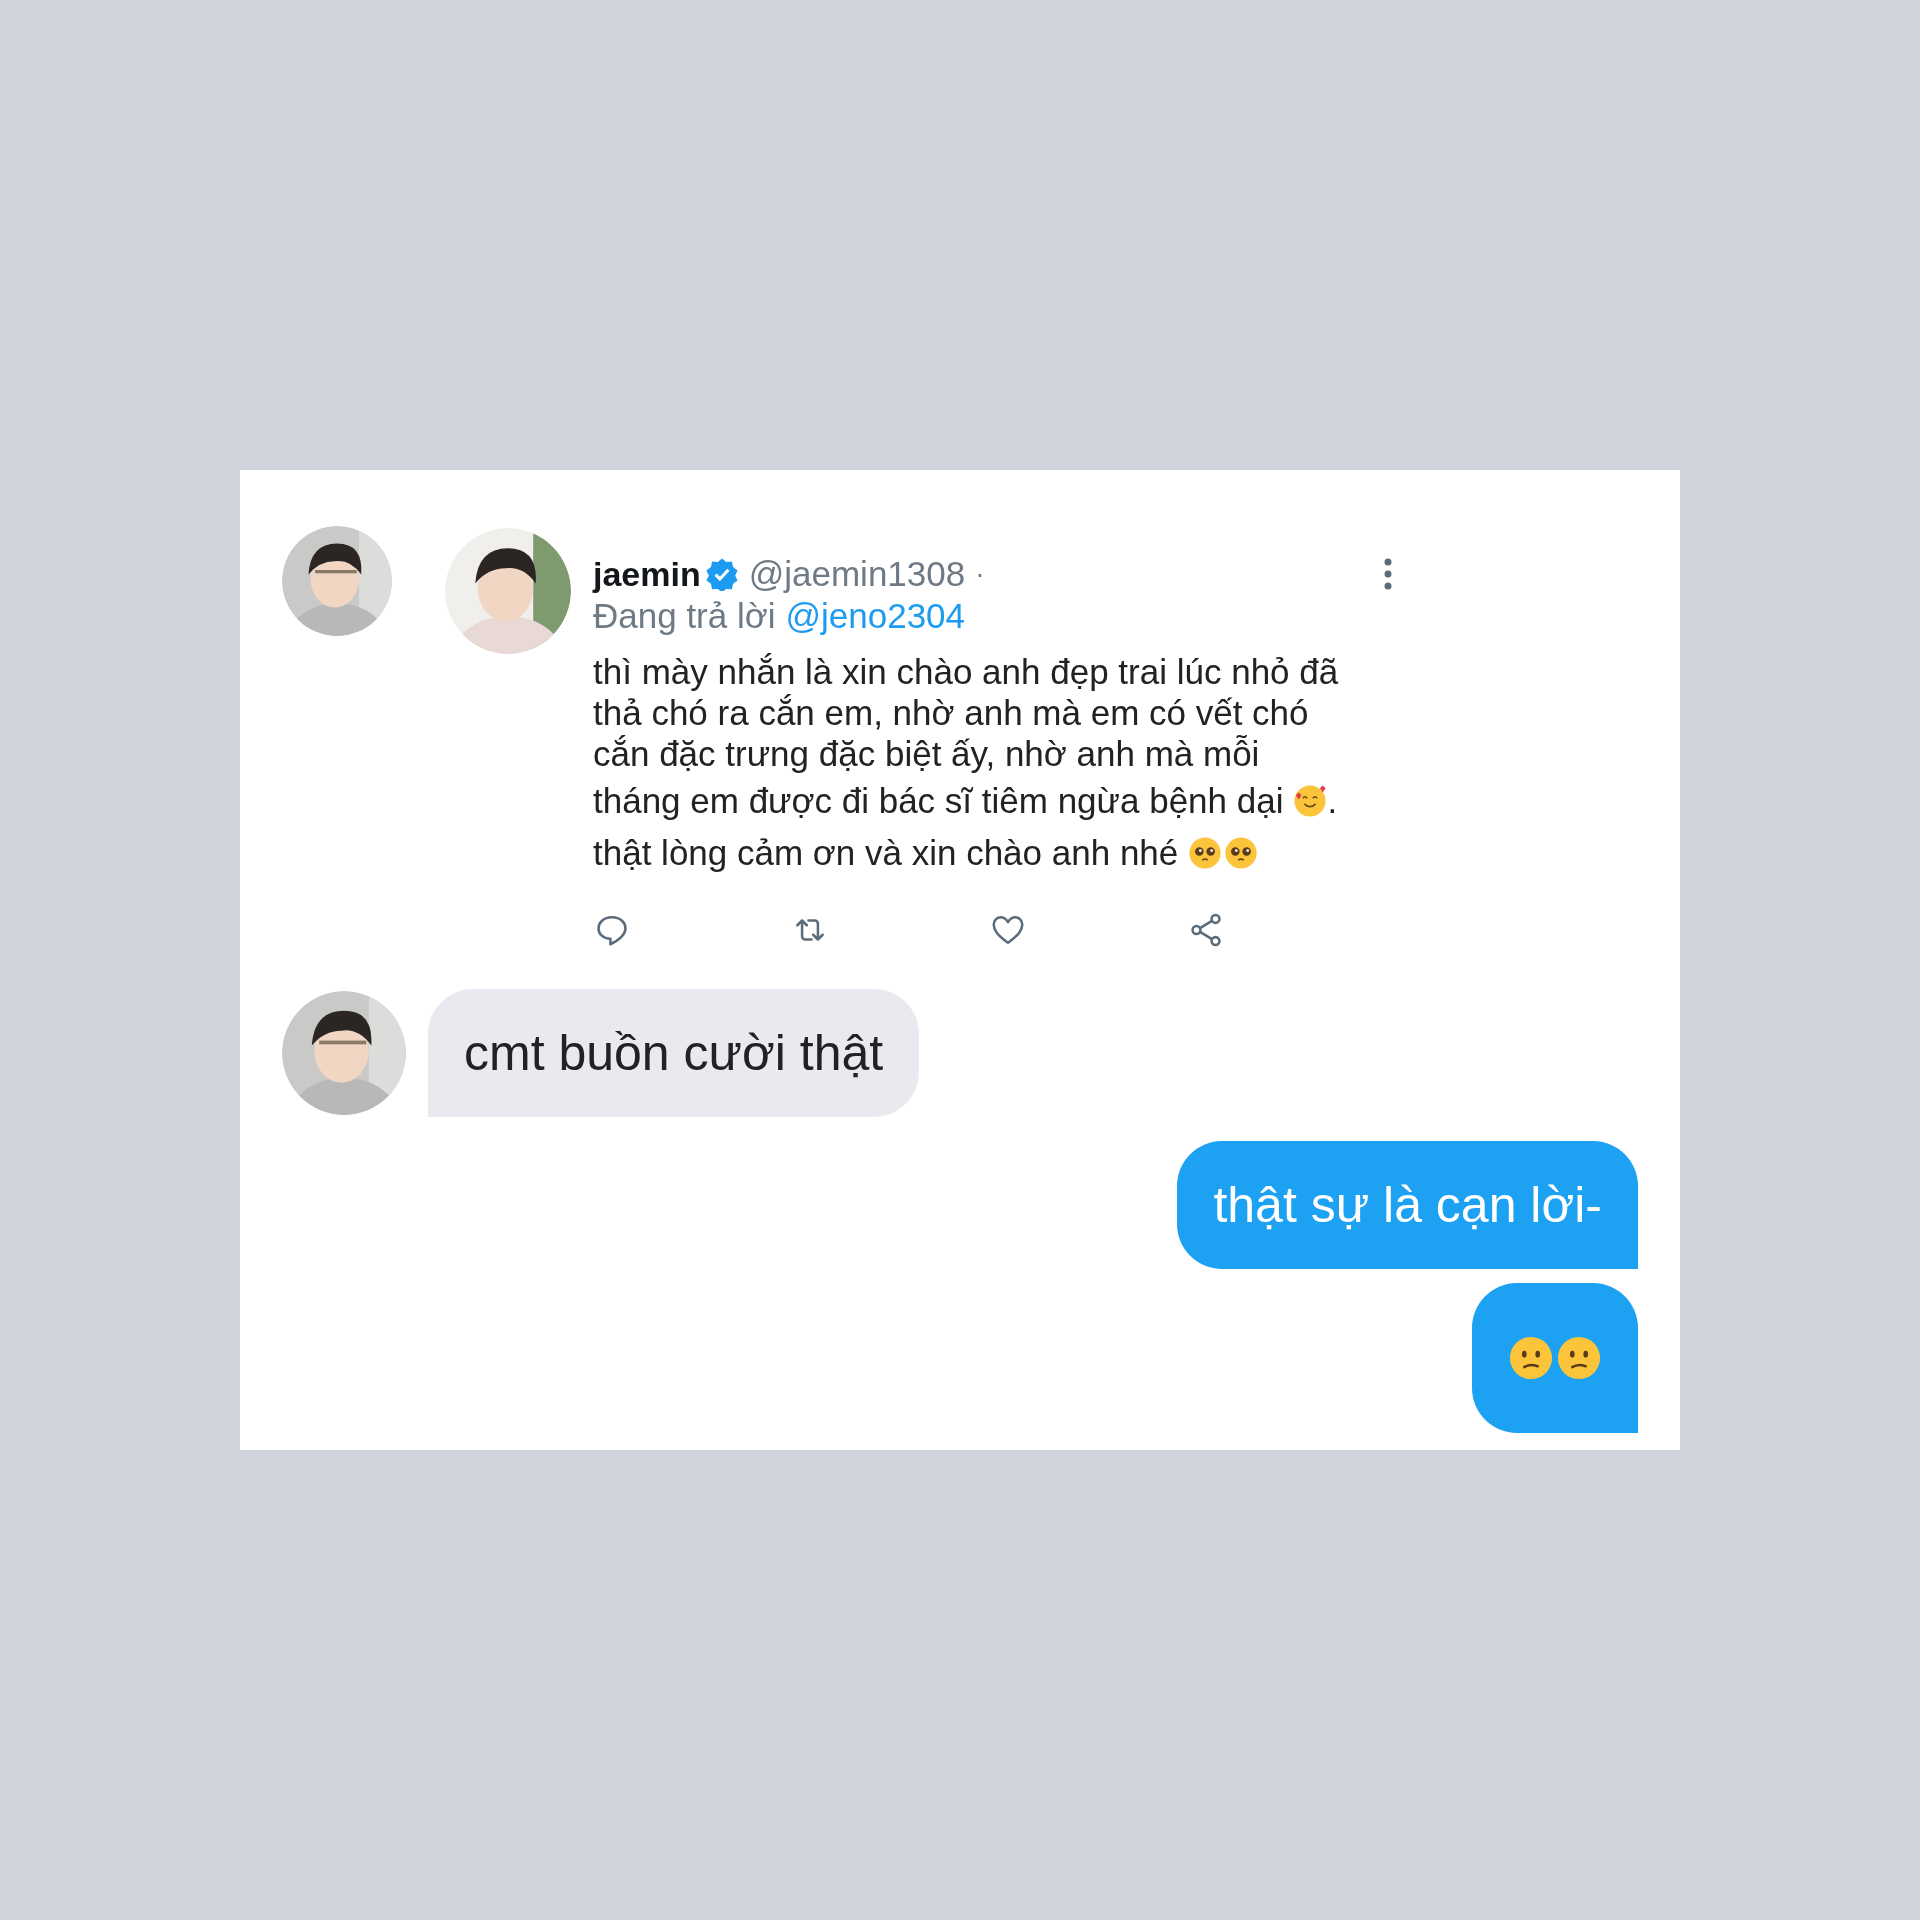  Describe the element at coordinates (926, 754) in the screenshot. I see `tweet-text: cắn đặc trưng đặc biệt ấy, nhờ anh mà mỗi` at that location.